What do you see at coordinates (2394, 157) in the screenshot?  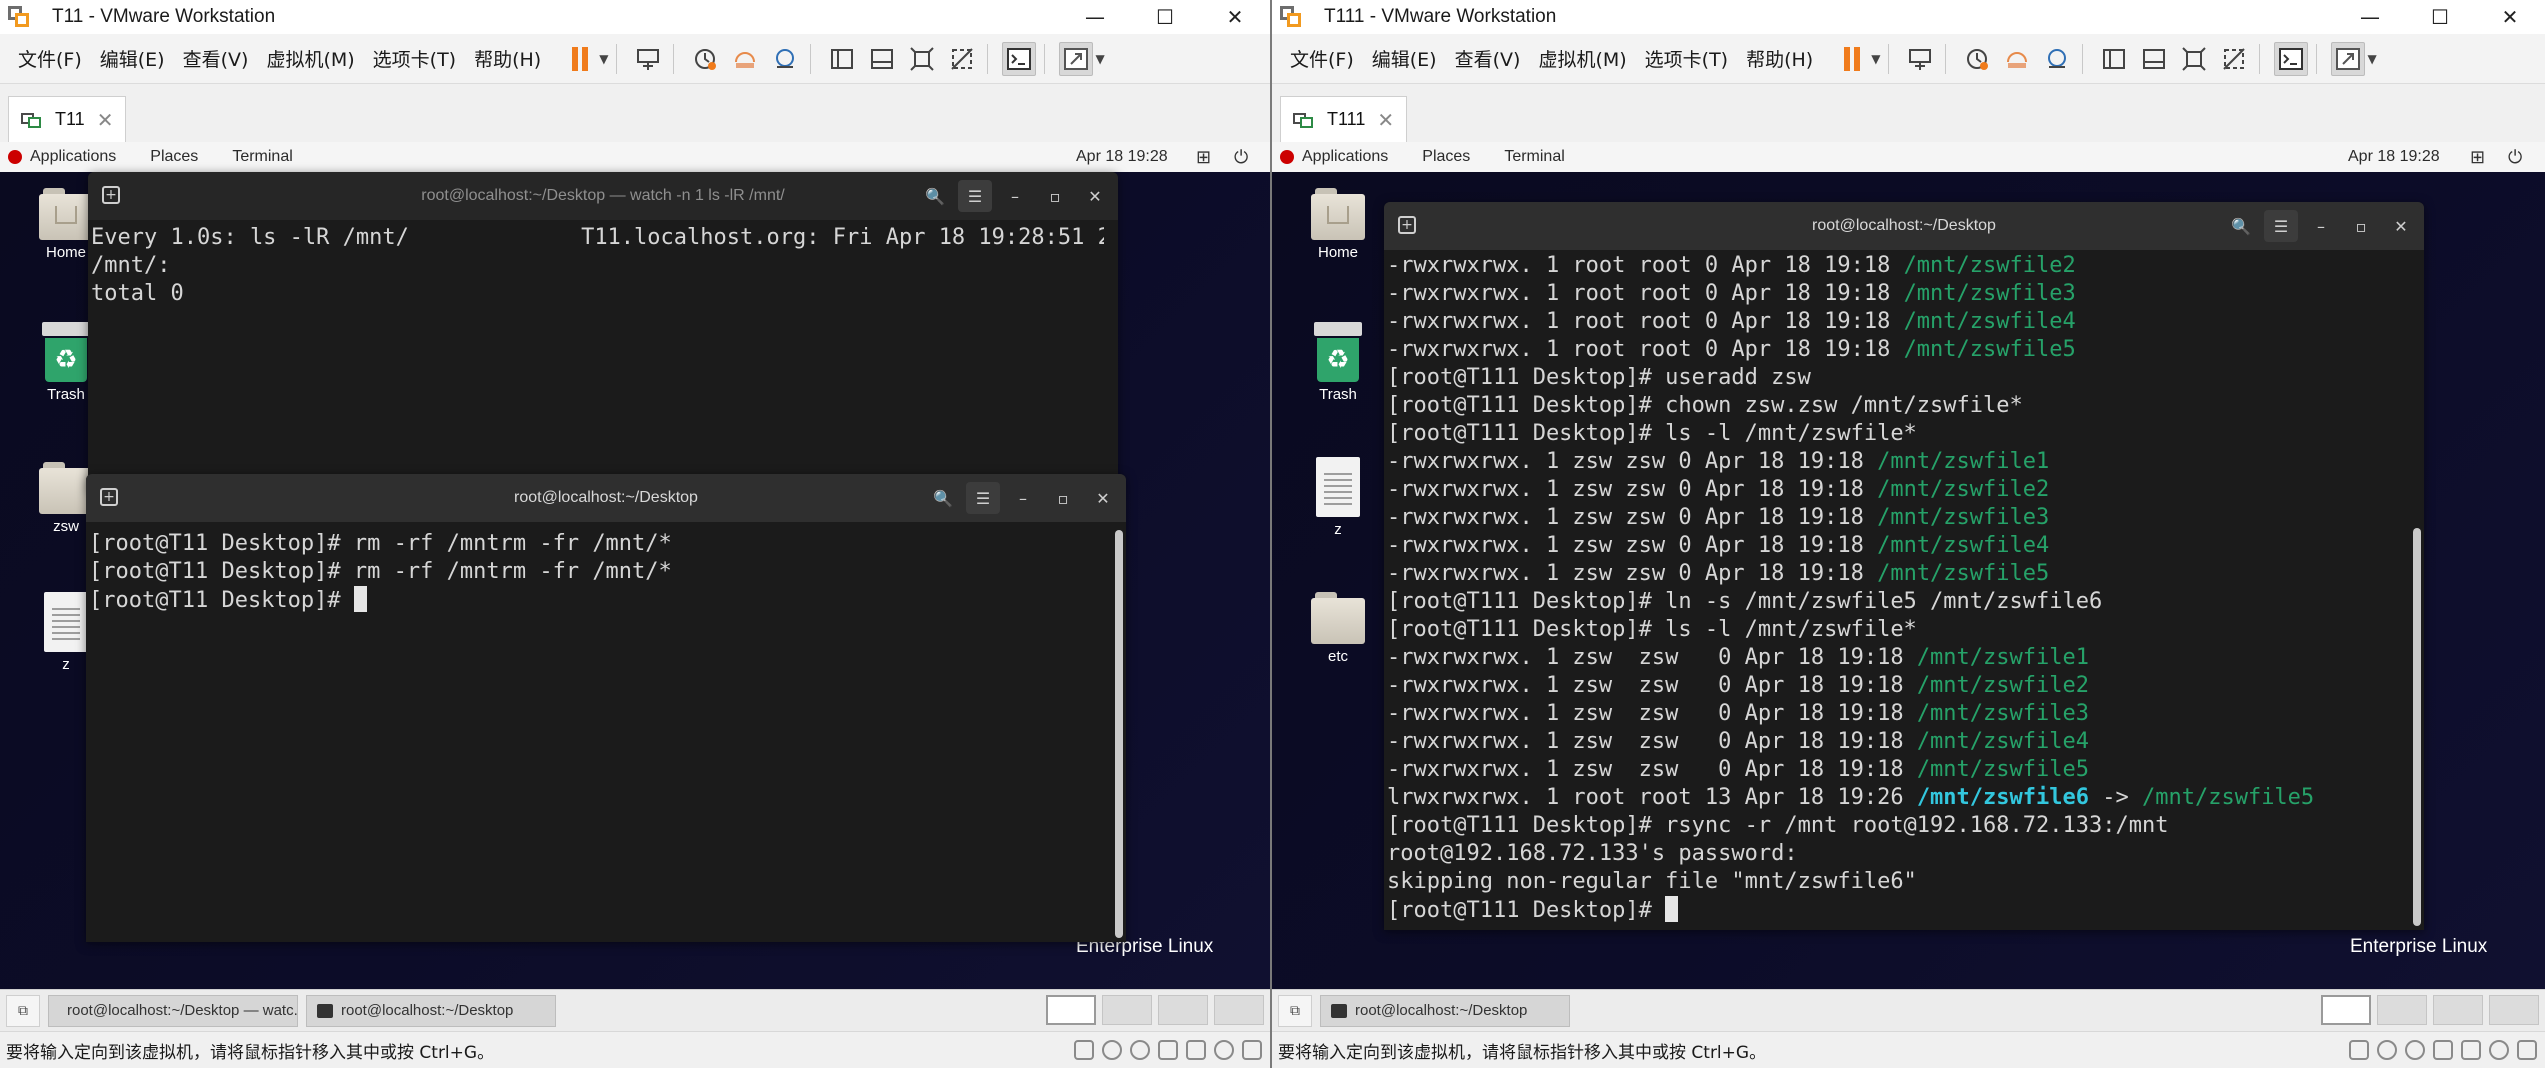 I see `clock: Apr 18 19:28` at bounding box center [2394, 157].